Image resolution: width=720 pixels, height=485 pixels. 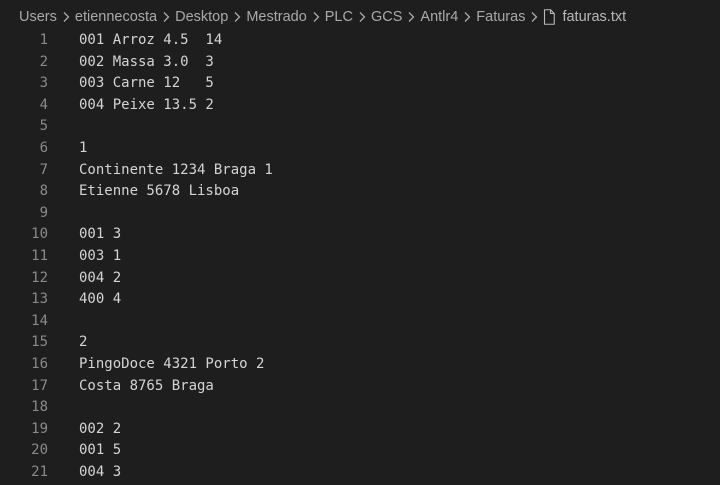 What do you see at coordinates (171, 365) in the screenshot?
I see `line-text: PingoDoce 4321 Porto 2` at bounding box center [171, 365].